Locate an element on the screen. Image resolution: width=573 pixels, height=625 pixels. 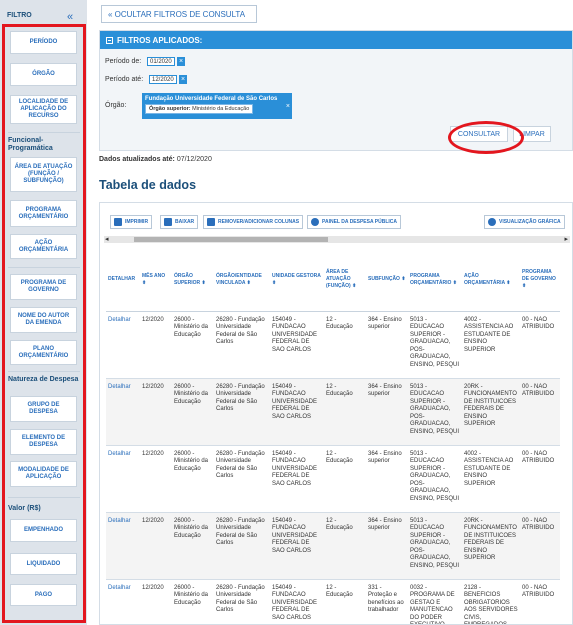
scroll-right-icon: ▸ is located at coordinates (566, 239).